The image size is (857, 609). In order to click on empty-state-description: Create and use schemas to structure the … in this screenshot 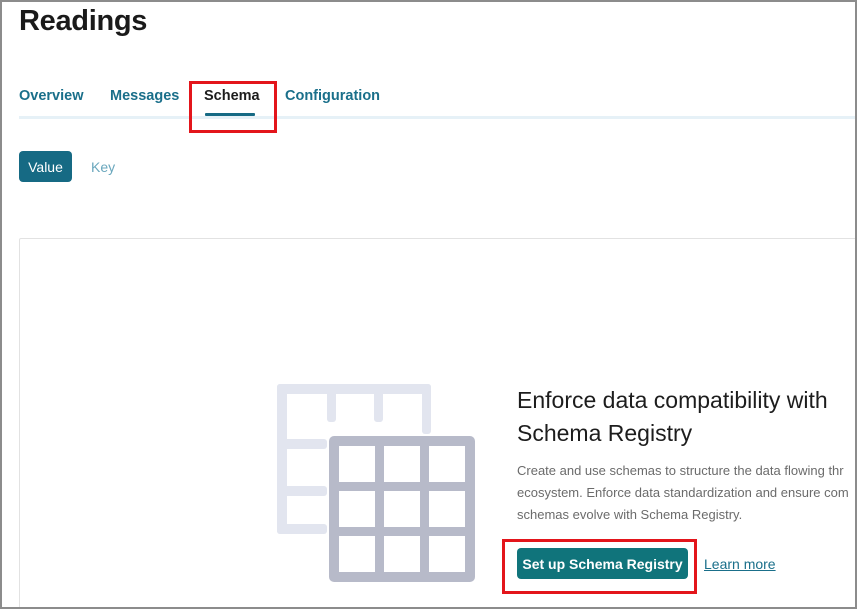, I will do `click(686, 493)`.